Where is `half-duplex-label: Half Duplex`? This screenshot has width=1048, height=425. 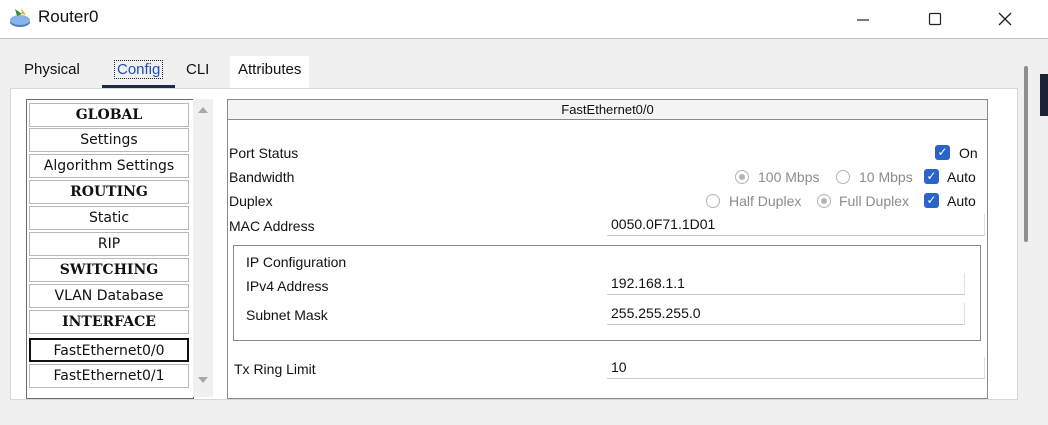
half-duplex-label: Half Duplex is located at coordinates (765, 201).